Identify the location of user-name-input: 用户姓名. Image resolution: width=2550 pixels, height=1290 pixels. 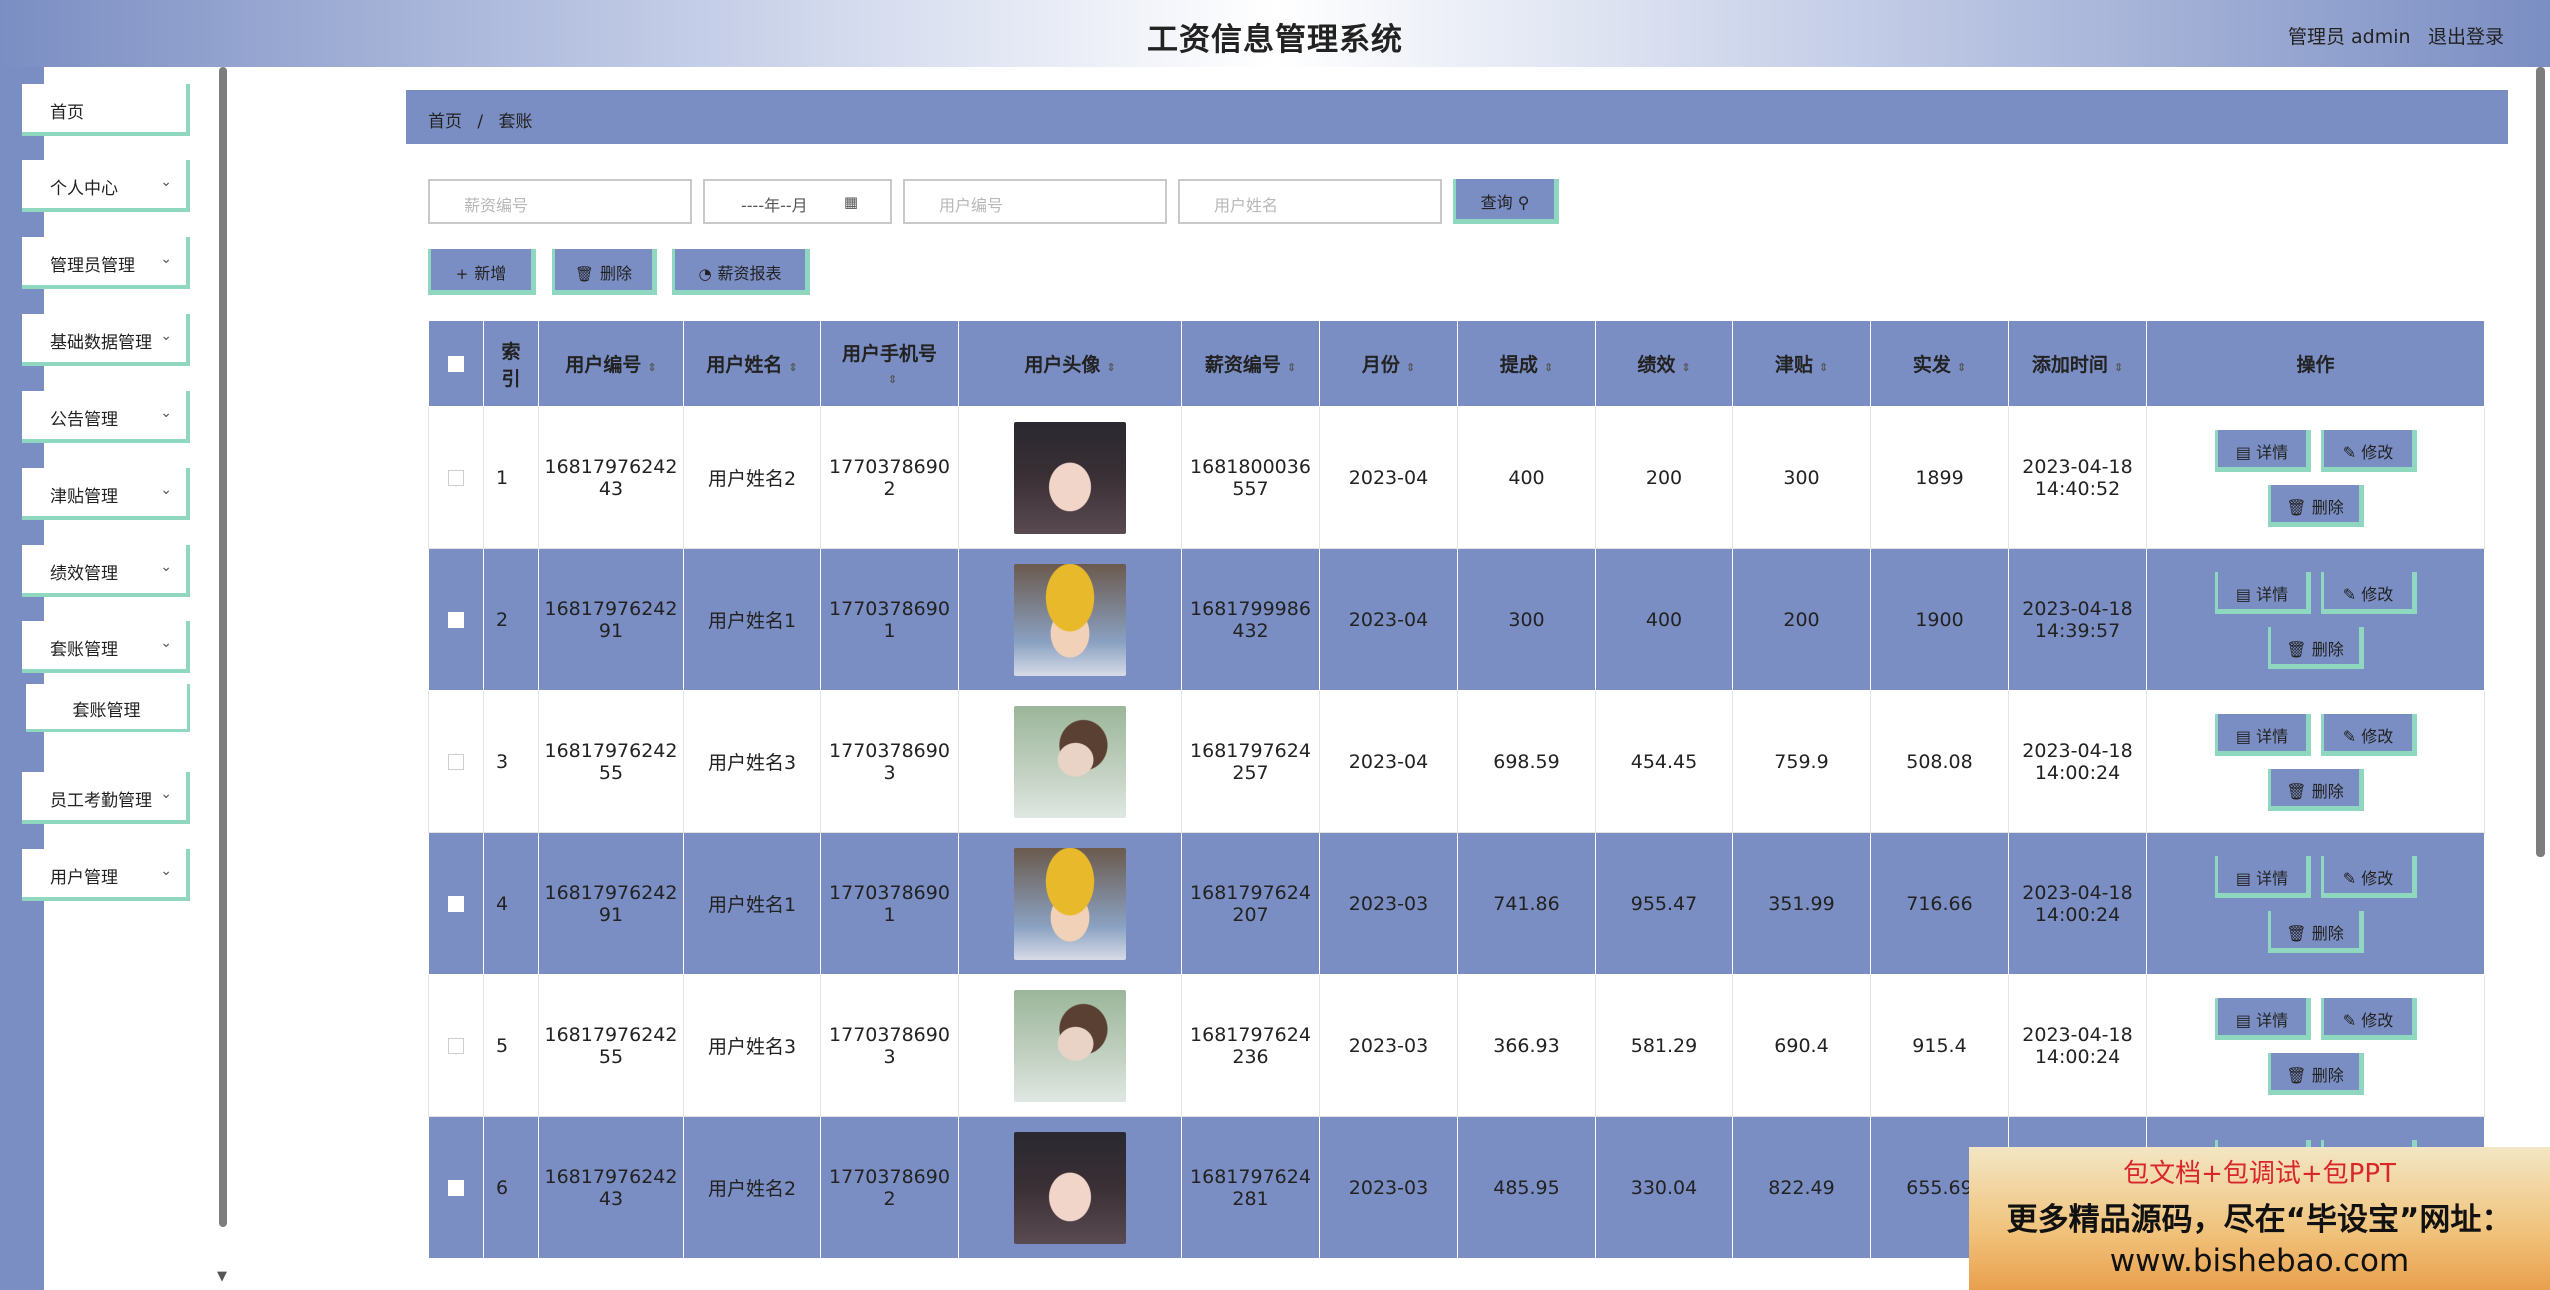
(1310, 201).